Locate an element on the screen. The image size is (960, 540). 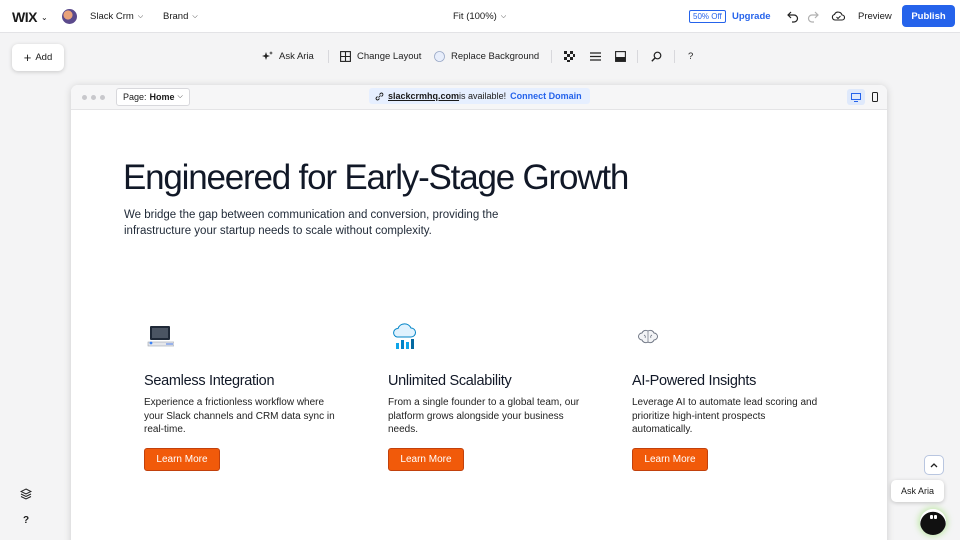
page-prefix: Page: is located at coordinates (135, 97).